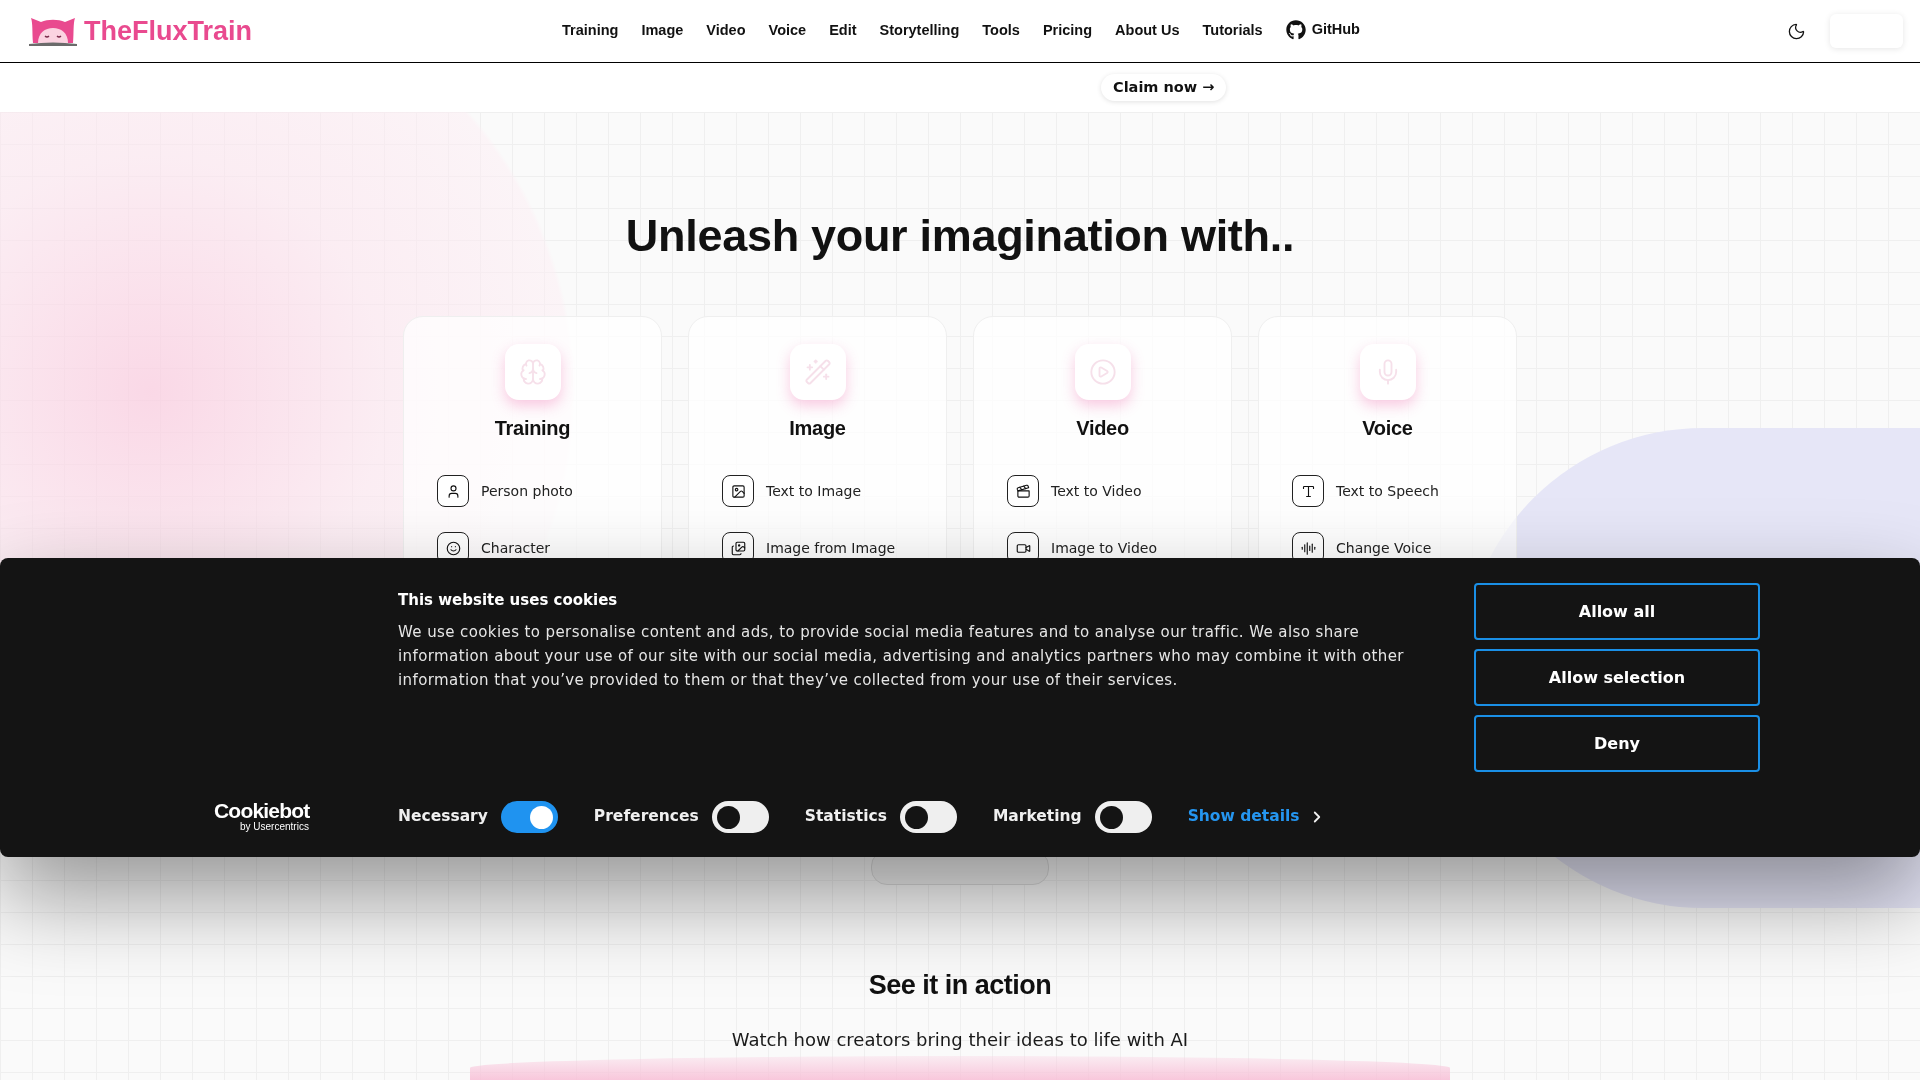 The image size is (1920, 1080). What do you see at coordinates (590, 31) in the screenshot?
I see `nav-link: Training` at bounding box center [590, 31].